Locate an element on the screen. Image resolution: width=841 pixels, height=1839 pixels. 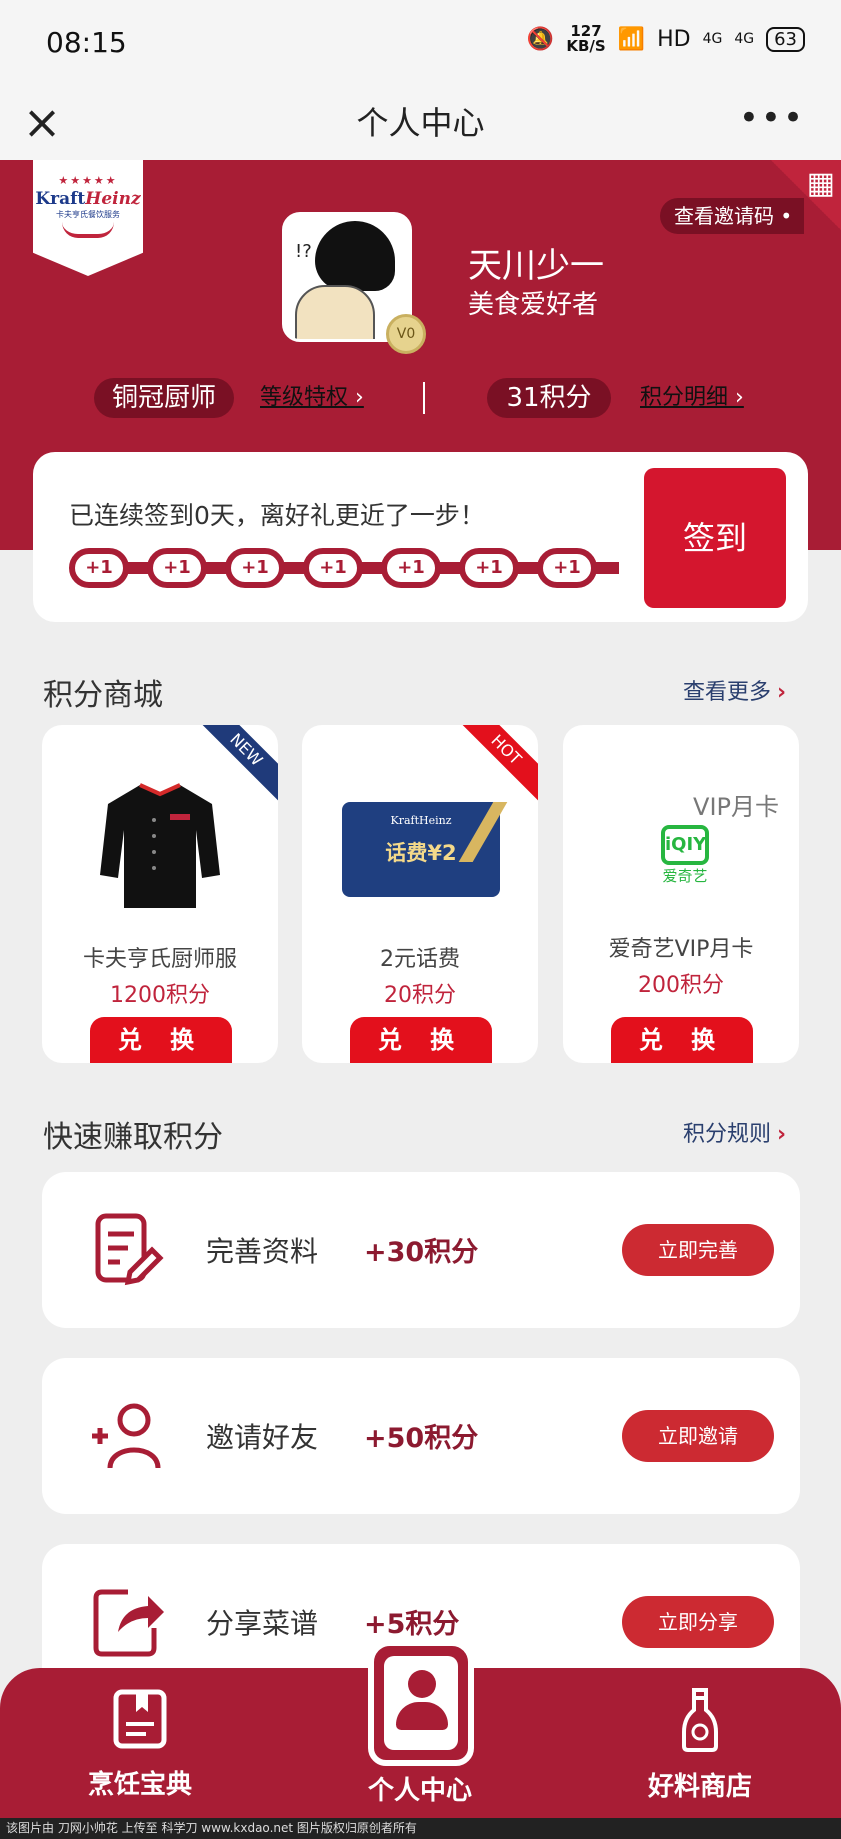
hd-label: HD is located at coordinates (674, 39).